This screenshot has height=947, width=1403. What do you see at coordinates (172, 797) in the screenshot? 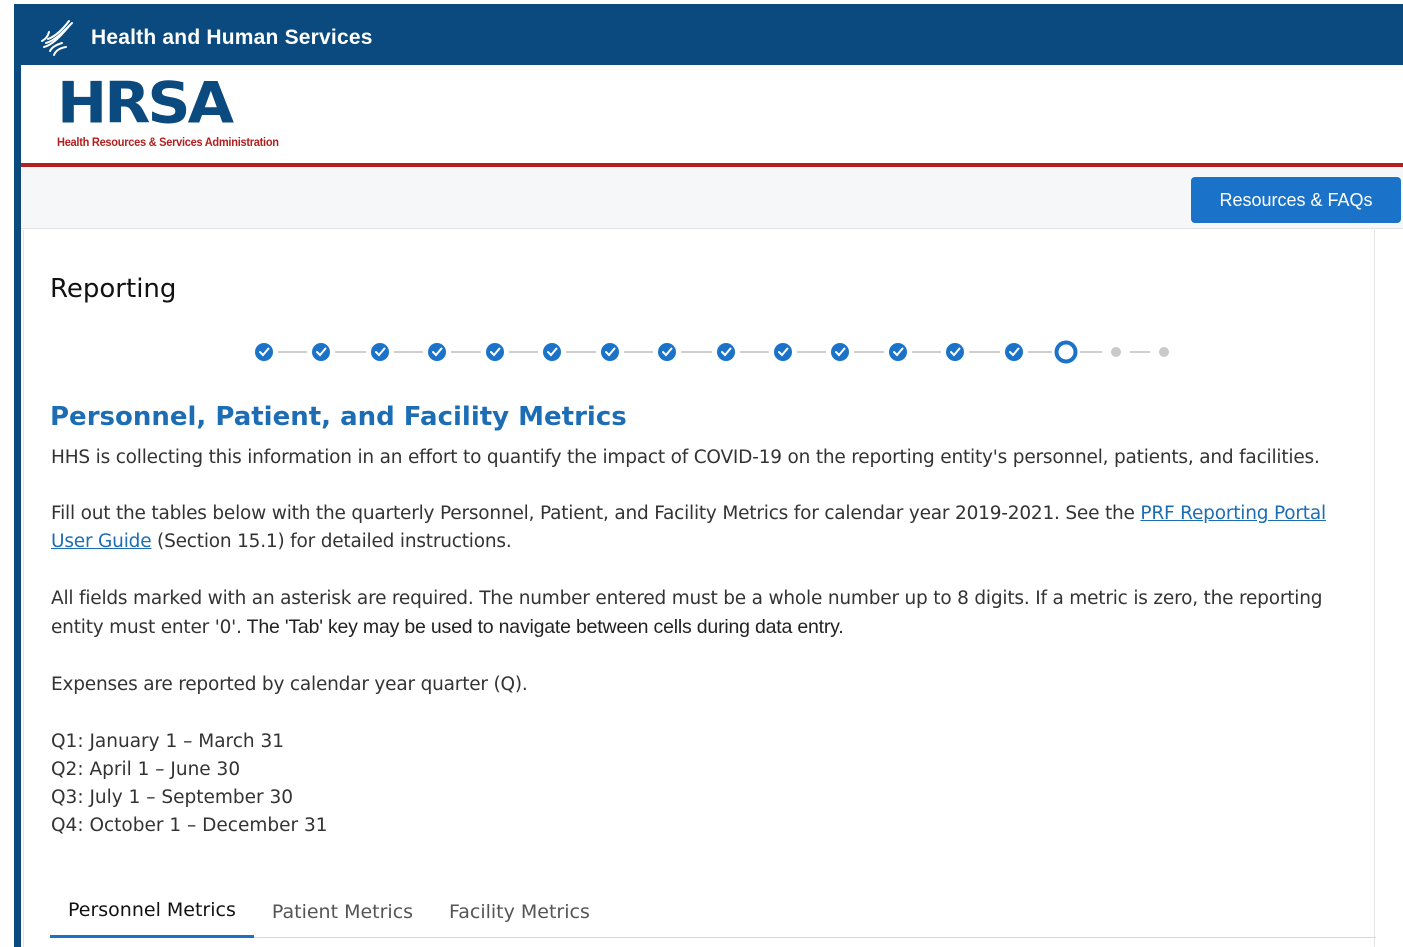
I see `quarter-item-q3: Q3: July 1 – September 30` at bounding box center [172, 797].